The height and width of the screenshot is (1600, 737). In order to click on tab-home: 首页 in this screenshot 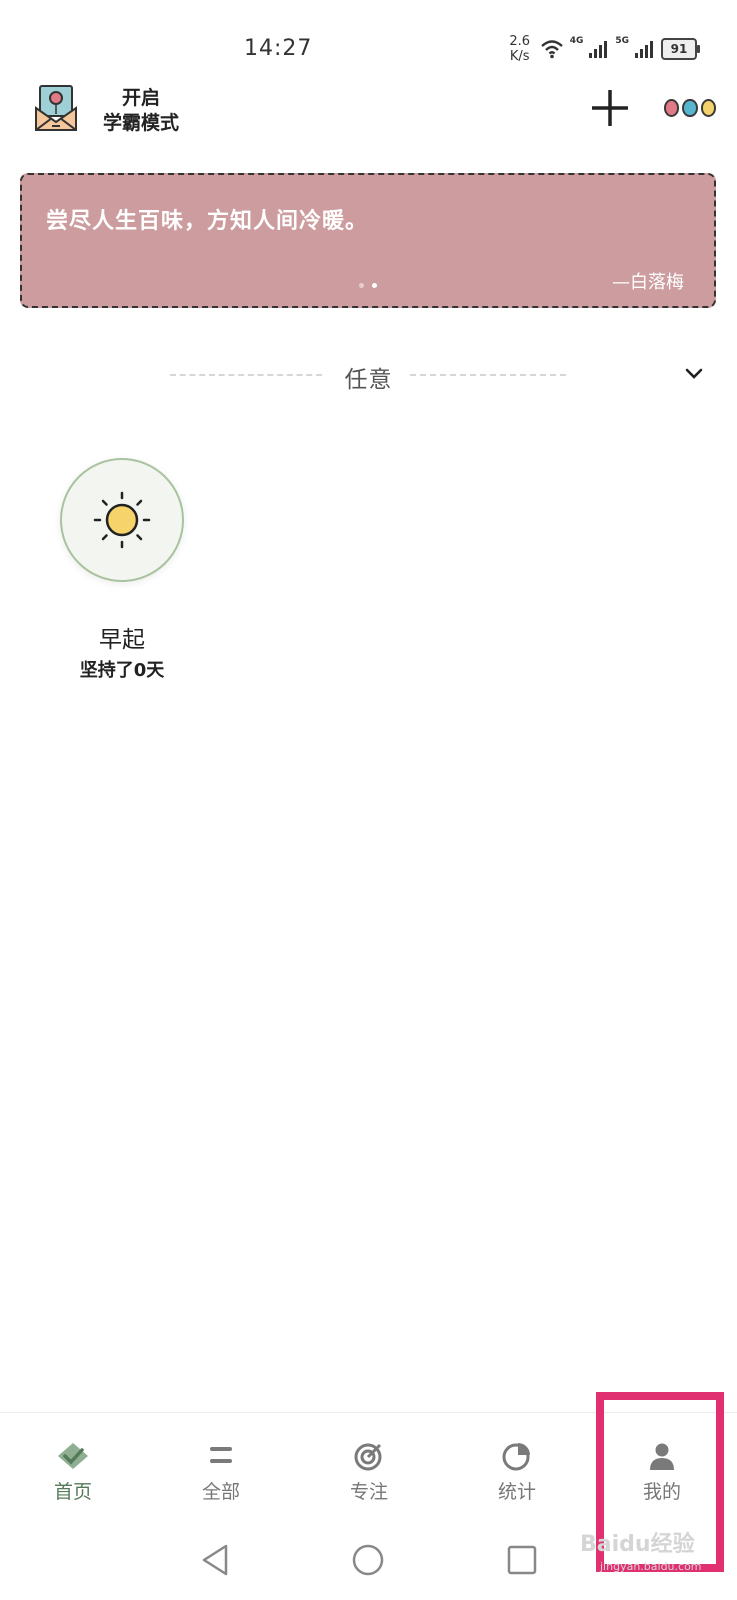, I will do `click(73, 1472)`.